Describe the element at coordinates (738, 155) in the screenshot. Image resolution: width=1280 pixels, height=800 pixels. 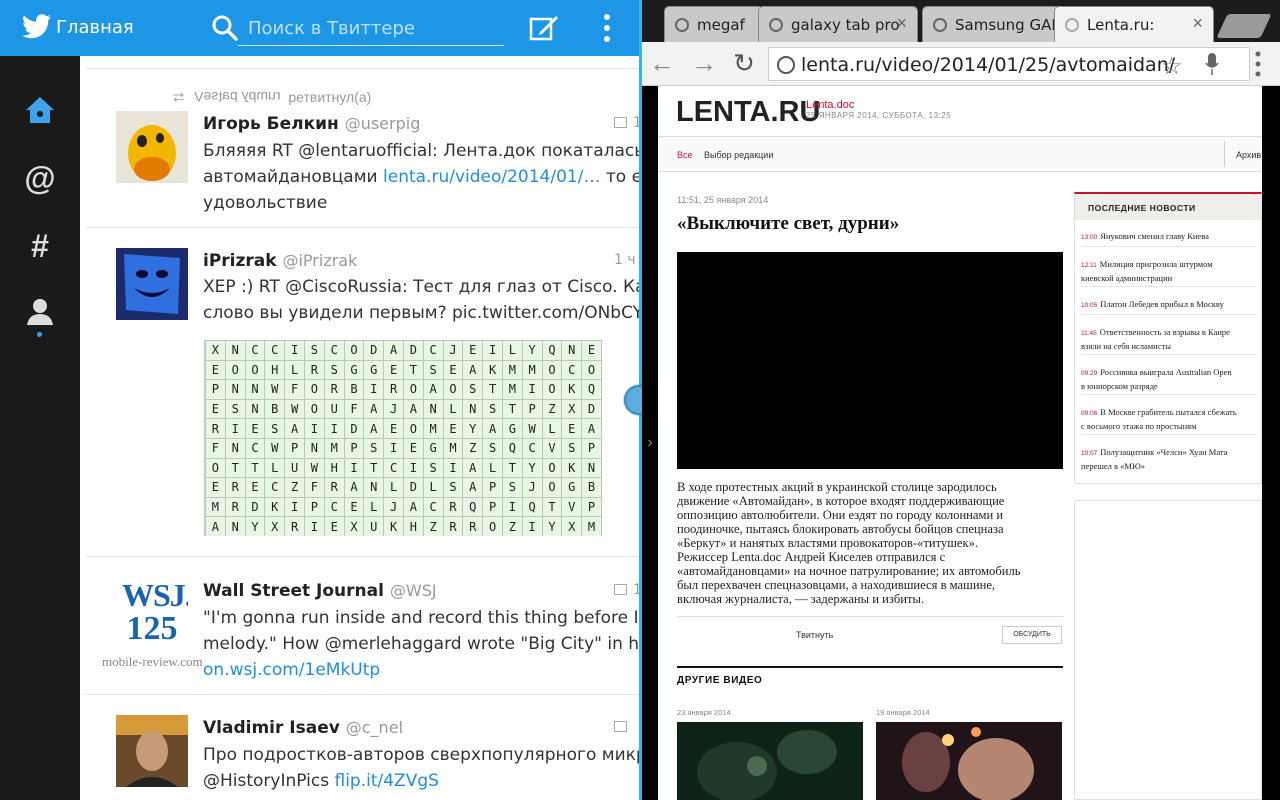
I see `nav-editors-choice: Выбор редакции` at that location.